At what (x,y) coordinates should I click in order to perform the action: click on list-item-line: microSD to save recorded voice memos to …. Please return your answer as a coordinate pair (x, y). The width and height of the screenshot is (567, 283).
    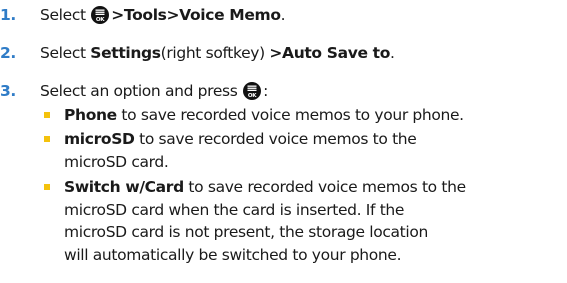
    Looking at the image, I should click on (240, 139).